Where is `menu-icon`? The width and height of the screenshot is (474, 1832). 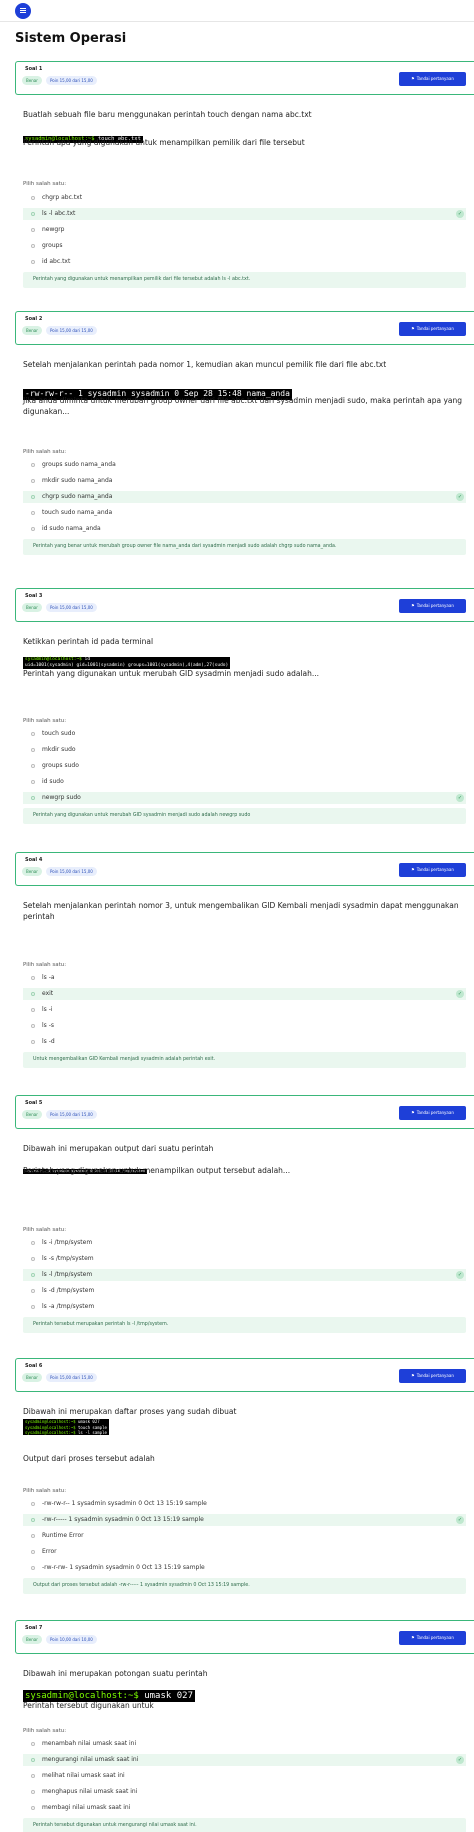
menu-icon is located at coordinates (23, 11).